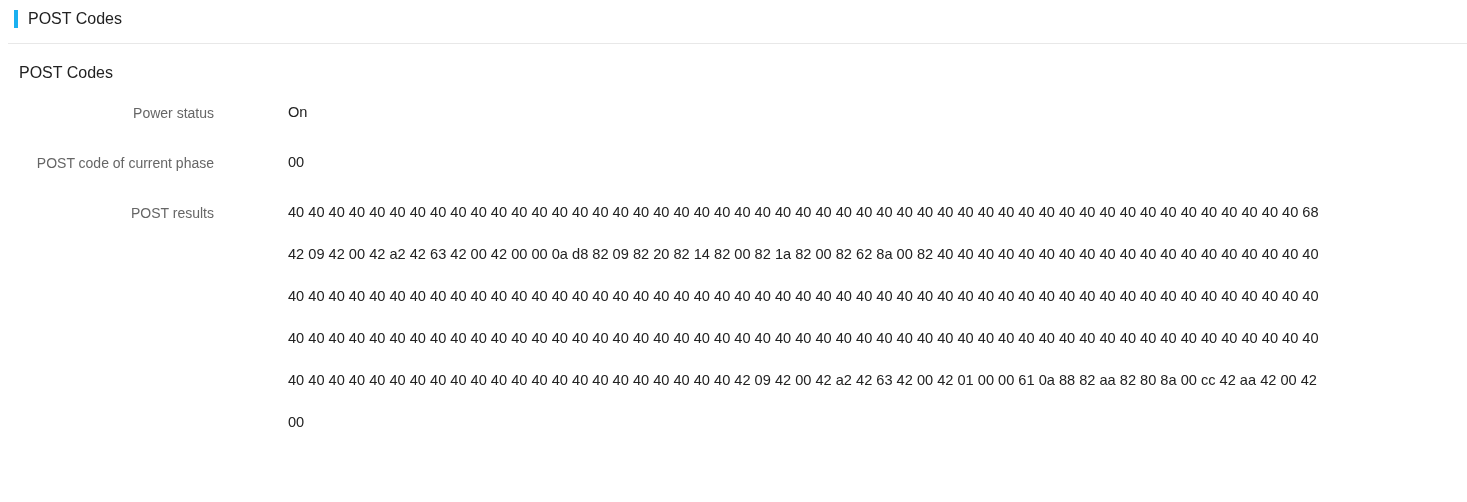 The height and width of the screenshot is (502, 1467). What do you see at coordinates (66, 73) in the screenshot?
I see `section-title: POST Codes` at bounding box center [66, 73].